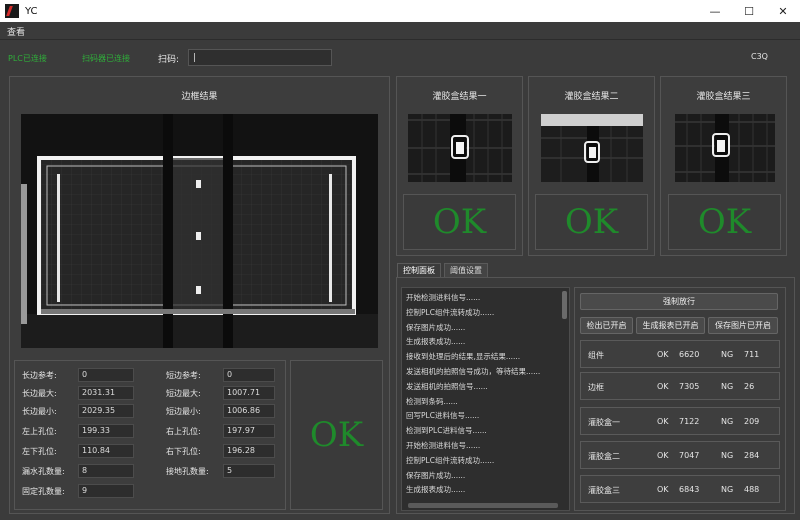 The height and width of the screenshot is (520, 800). What do you see at coordinates (106, 58) in the screenshot?
I see `scanner-status: 扫码器已连接` at bounding box center [106, 58].